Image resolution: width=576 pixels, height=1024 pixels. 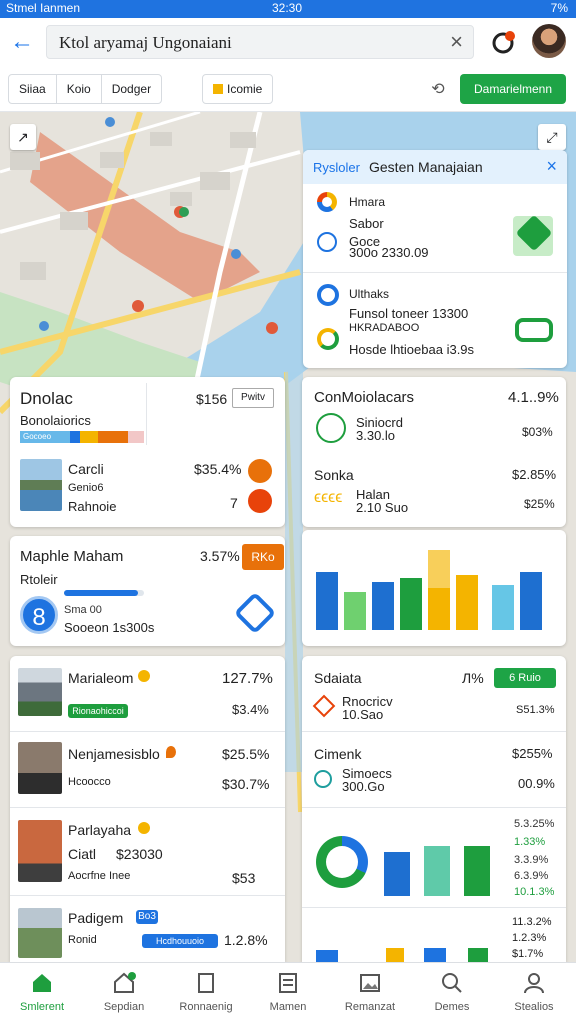 I want to click on diamond-button-icon, so click(x=255, y=613).